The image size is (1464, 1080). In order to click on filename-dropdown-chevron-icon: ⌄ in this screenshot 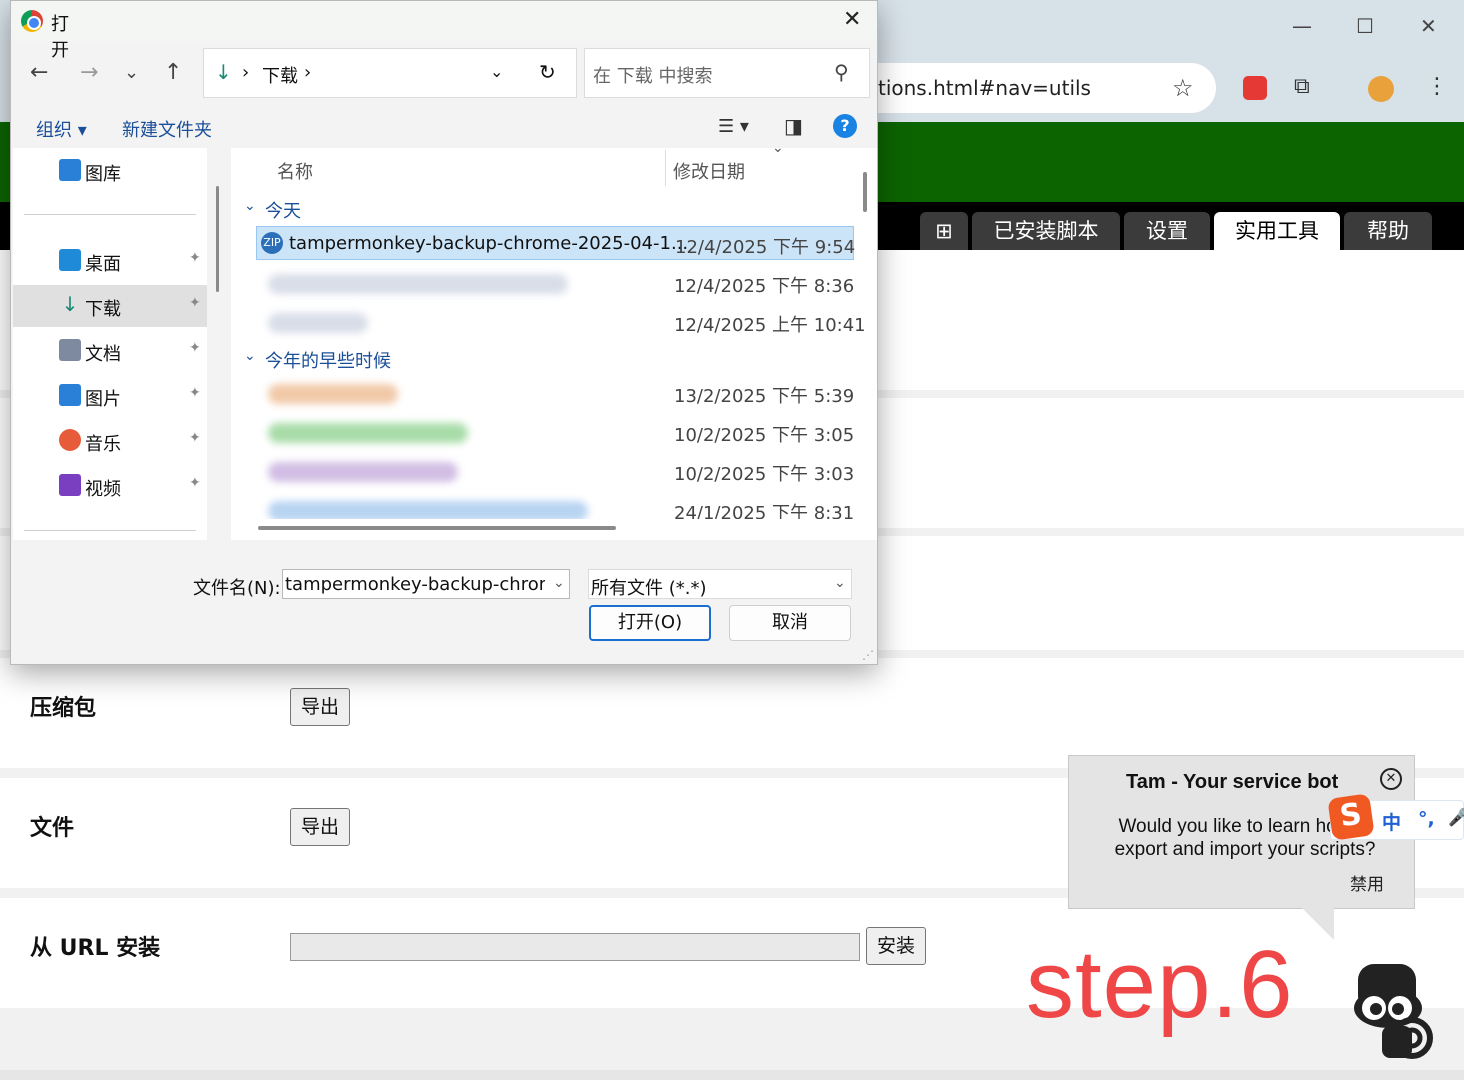, I will do `click(559, 583)`.